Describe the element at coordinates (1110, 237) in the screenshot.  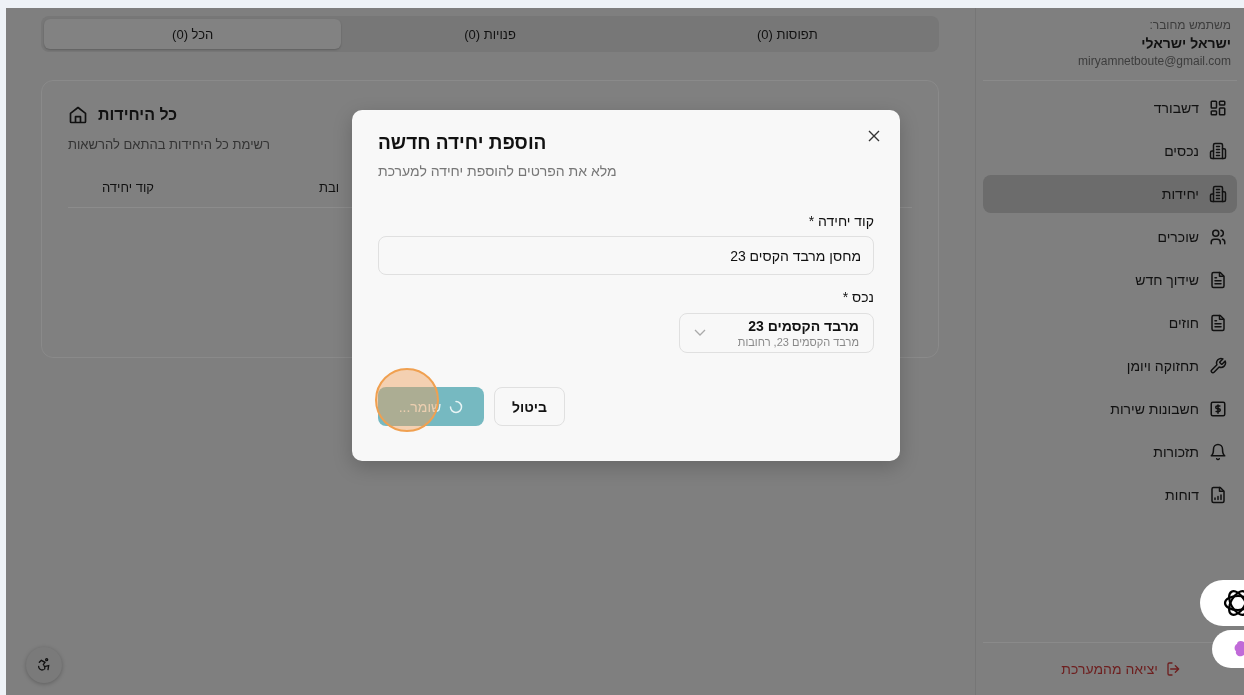
I see `nav-item: שוכרים` at that location.